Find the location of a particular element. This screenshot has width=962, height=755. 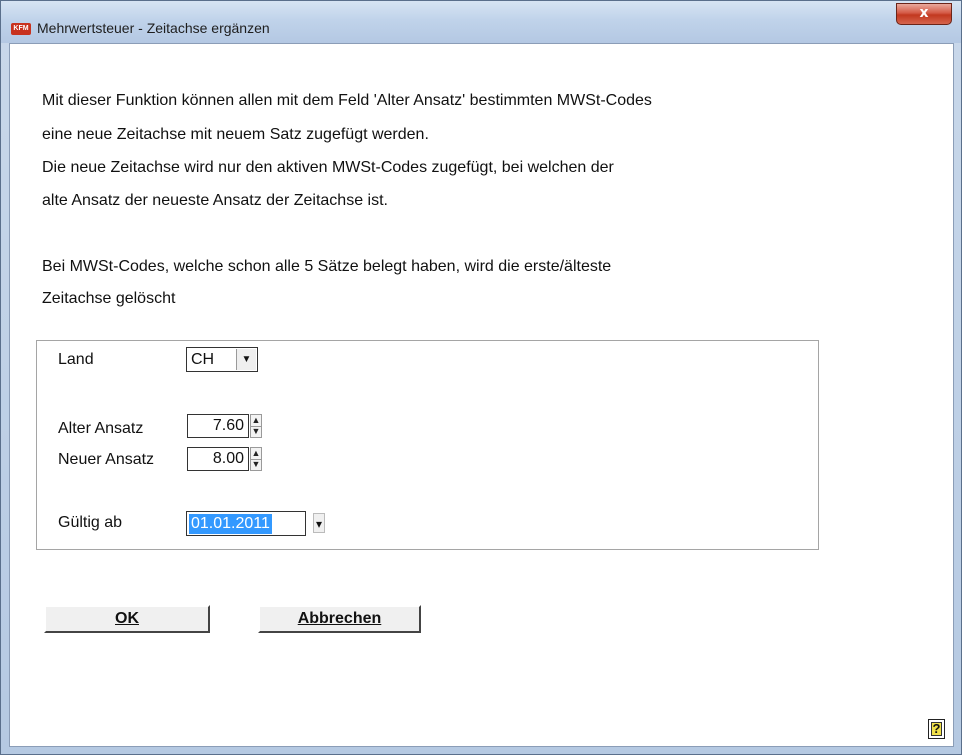

close-icon: x is located at coordinates (924, 13).